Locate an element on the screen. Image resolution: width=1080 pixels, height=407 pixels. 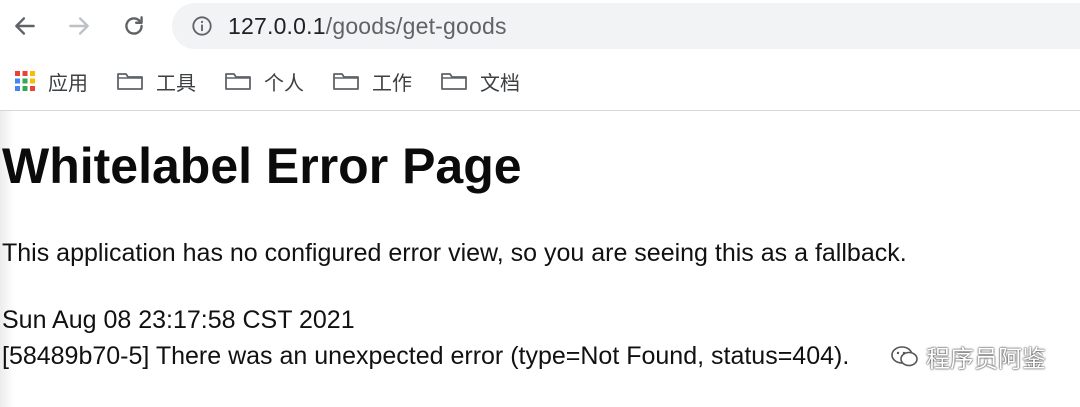
bookmark-label: 工具 is located at coordinates (176, 83).